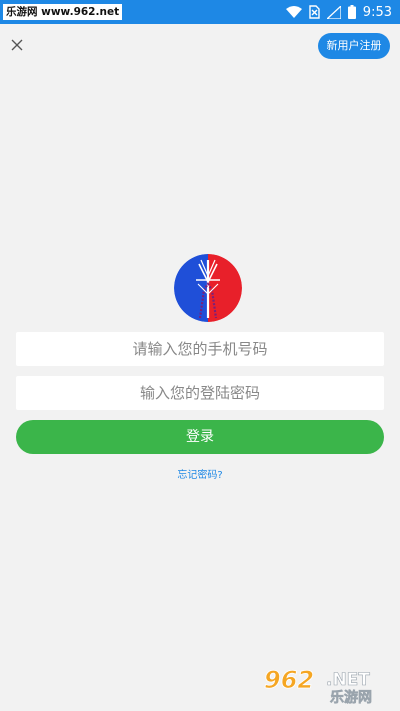 The height and width of the screenshot is (711, 400). I want to click on login-button: 登录, so click(200, 437).